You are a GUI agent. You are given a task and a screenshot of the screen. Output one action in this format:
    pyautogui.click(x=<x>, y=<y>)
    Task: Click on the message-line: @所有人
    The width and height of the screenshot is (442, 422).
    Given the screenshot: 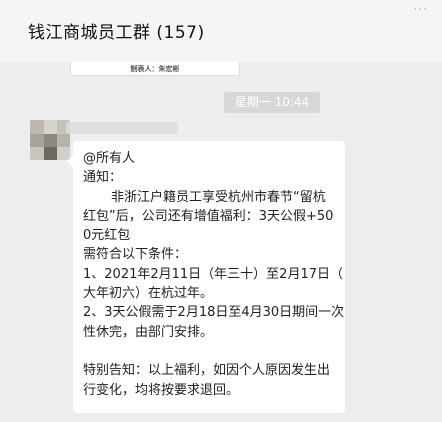 What is the action you would take?
    pyautogui.click(x=109, y=158)
    